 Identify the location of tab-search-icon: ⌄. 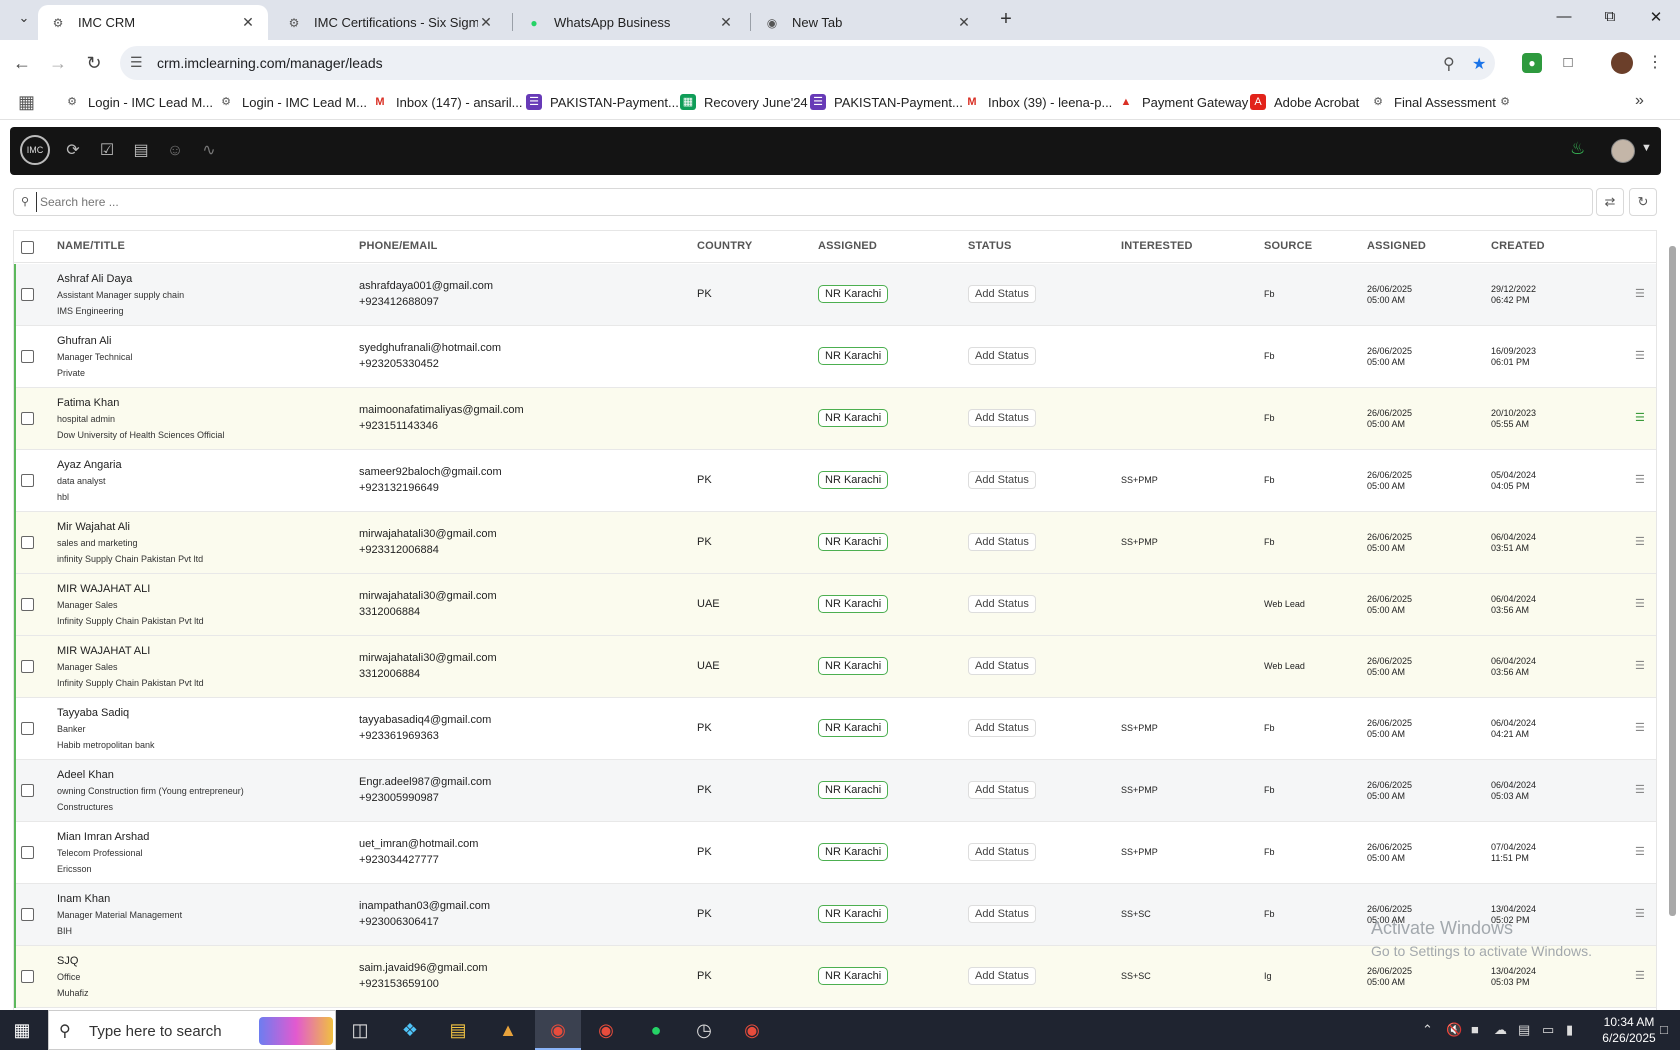
(24, 20).